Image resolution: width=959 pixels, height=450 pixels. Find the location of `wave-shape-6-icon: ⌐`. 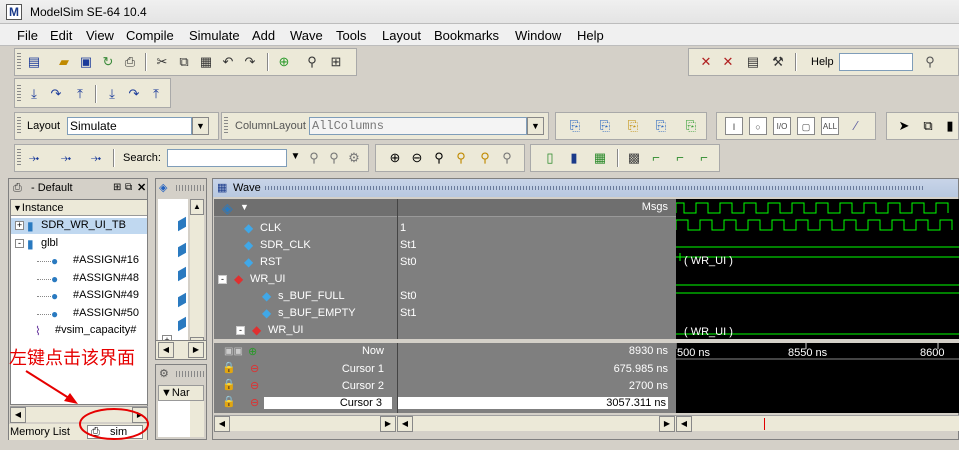

wave-shape-6-icon: ⌐ is located at coordinates (680, 158).